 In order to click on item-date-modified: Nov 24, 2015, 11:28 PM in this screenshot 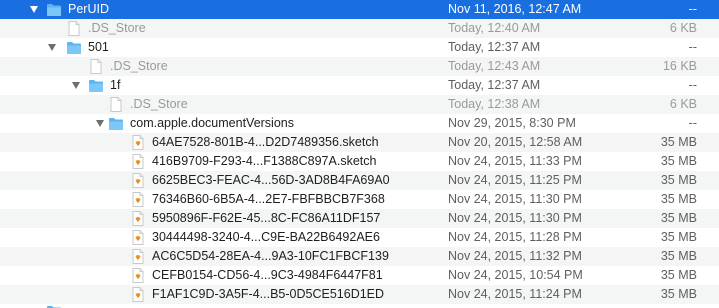, I will do `click(515, 237)`.